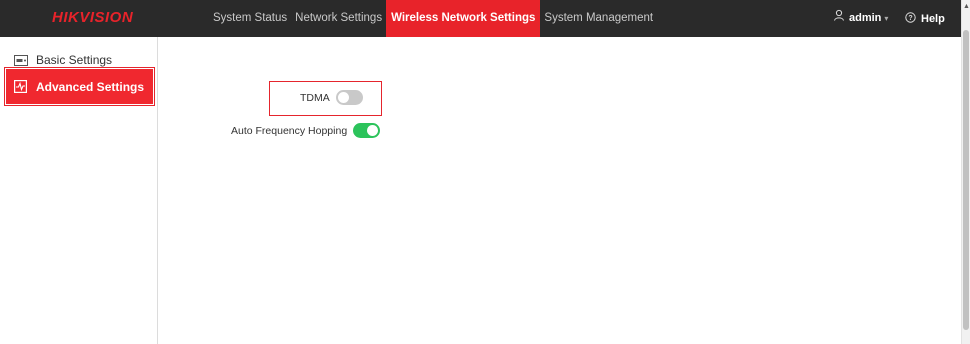 This screenshot has height=344, width=970. I want to click on chevron-down-icon: ▾, so click(886, 18).